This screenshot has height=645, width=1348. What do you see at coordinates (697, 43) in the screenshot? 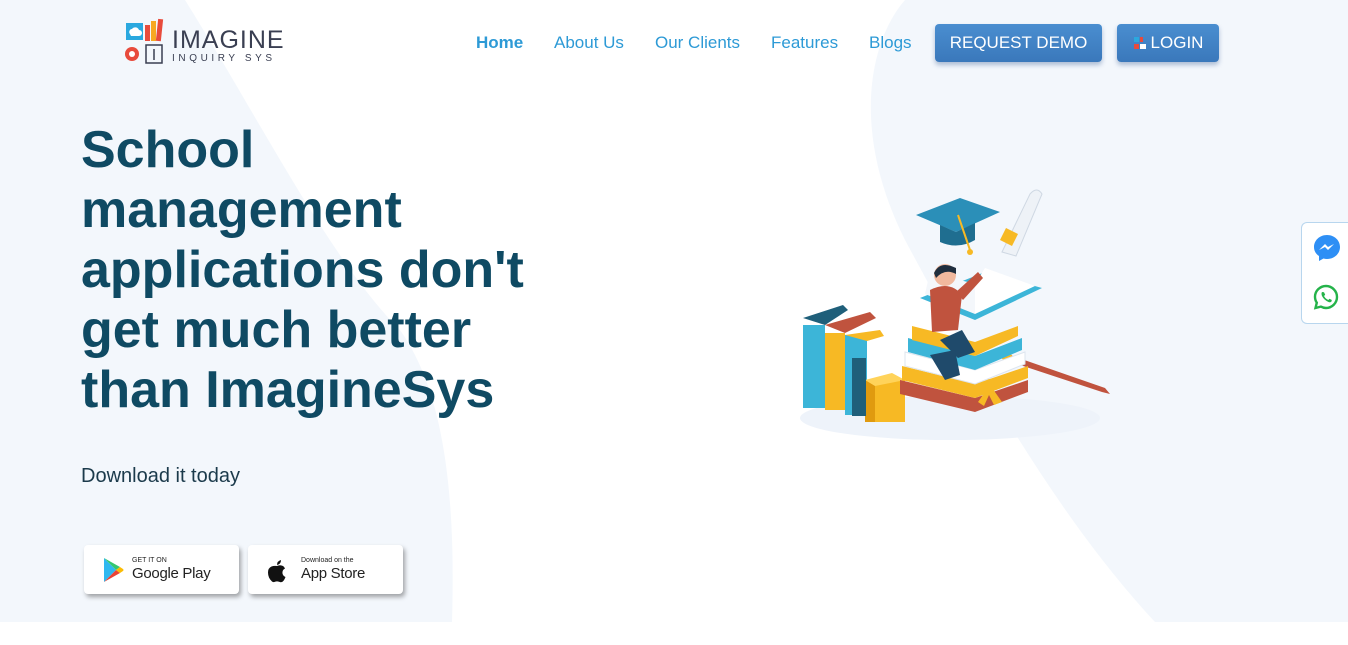
I see `nav-our-clients: Our Clients` at bounding box center [697, 43].